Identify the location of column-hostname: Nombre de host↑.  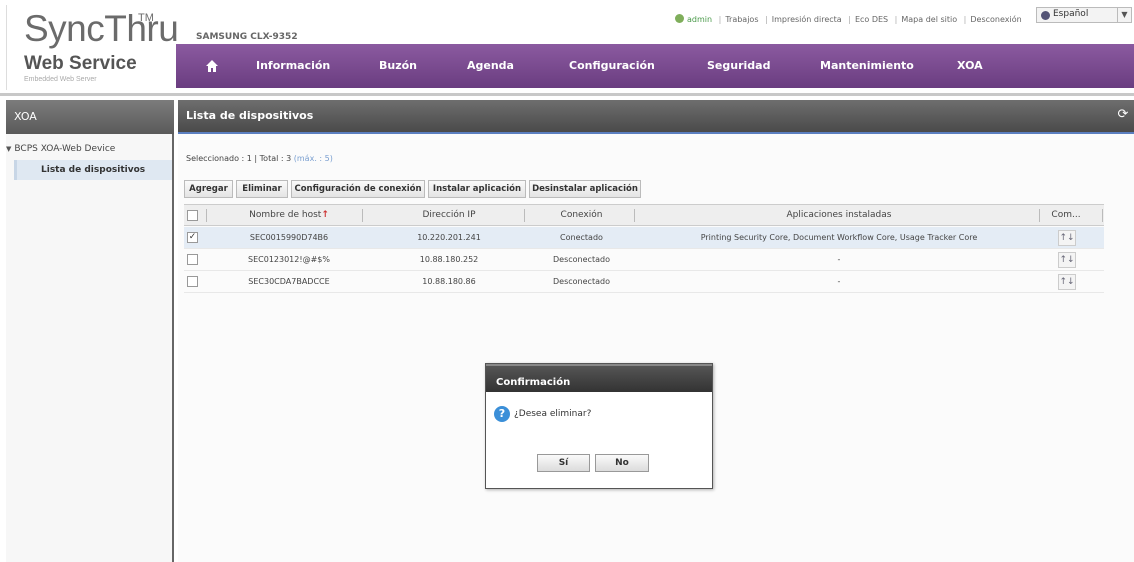
(289, 215).